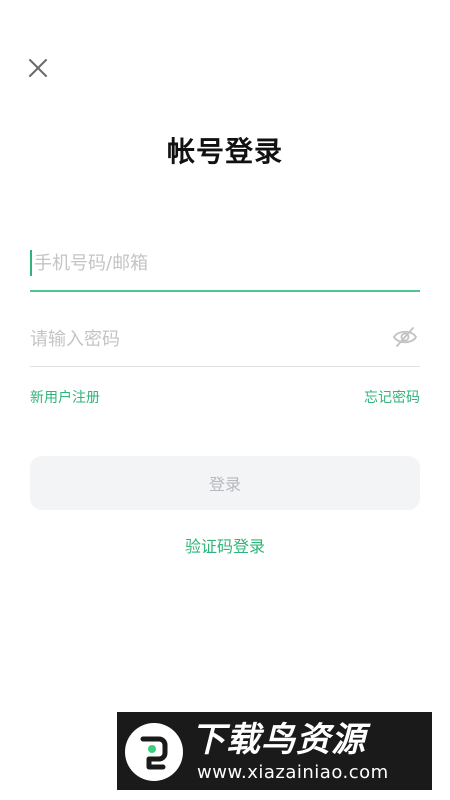 This screenshot has height=800, width=450. What do you see at coordinates (31, 263) in the screenshot?
I see `text-caret` at bounding box center [31, 263].